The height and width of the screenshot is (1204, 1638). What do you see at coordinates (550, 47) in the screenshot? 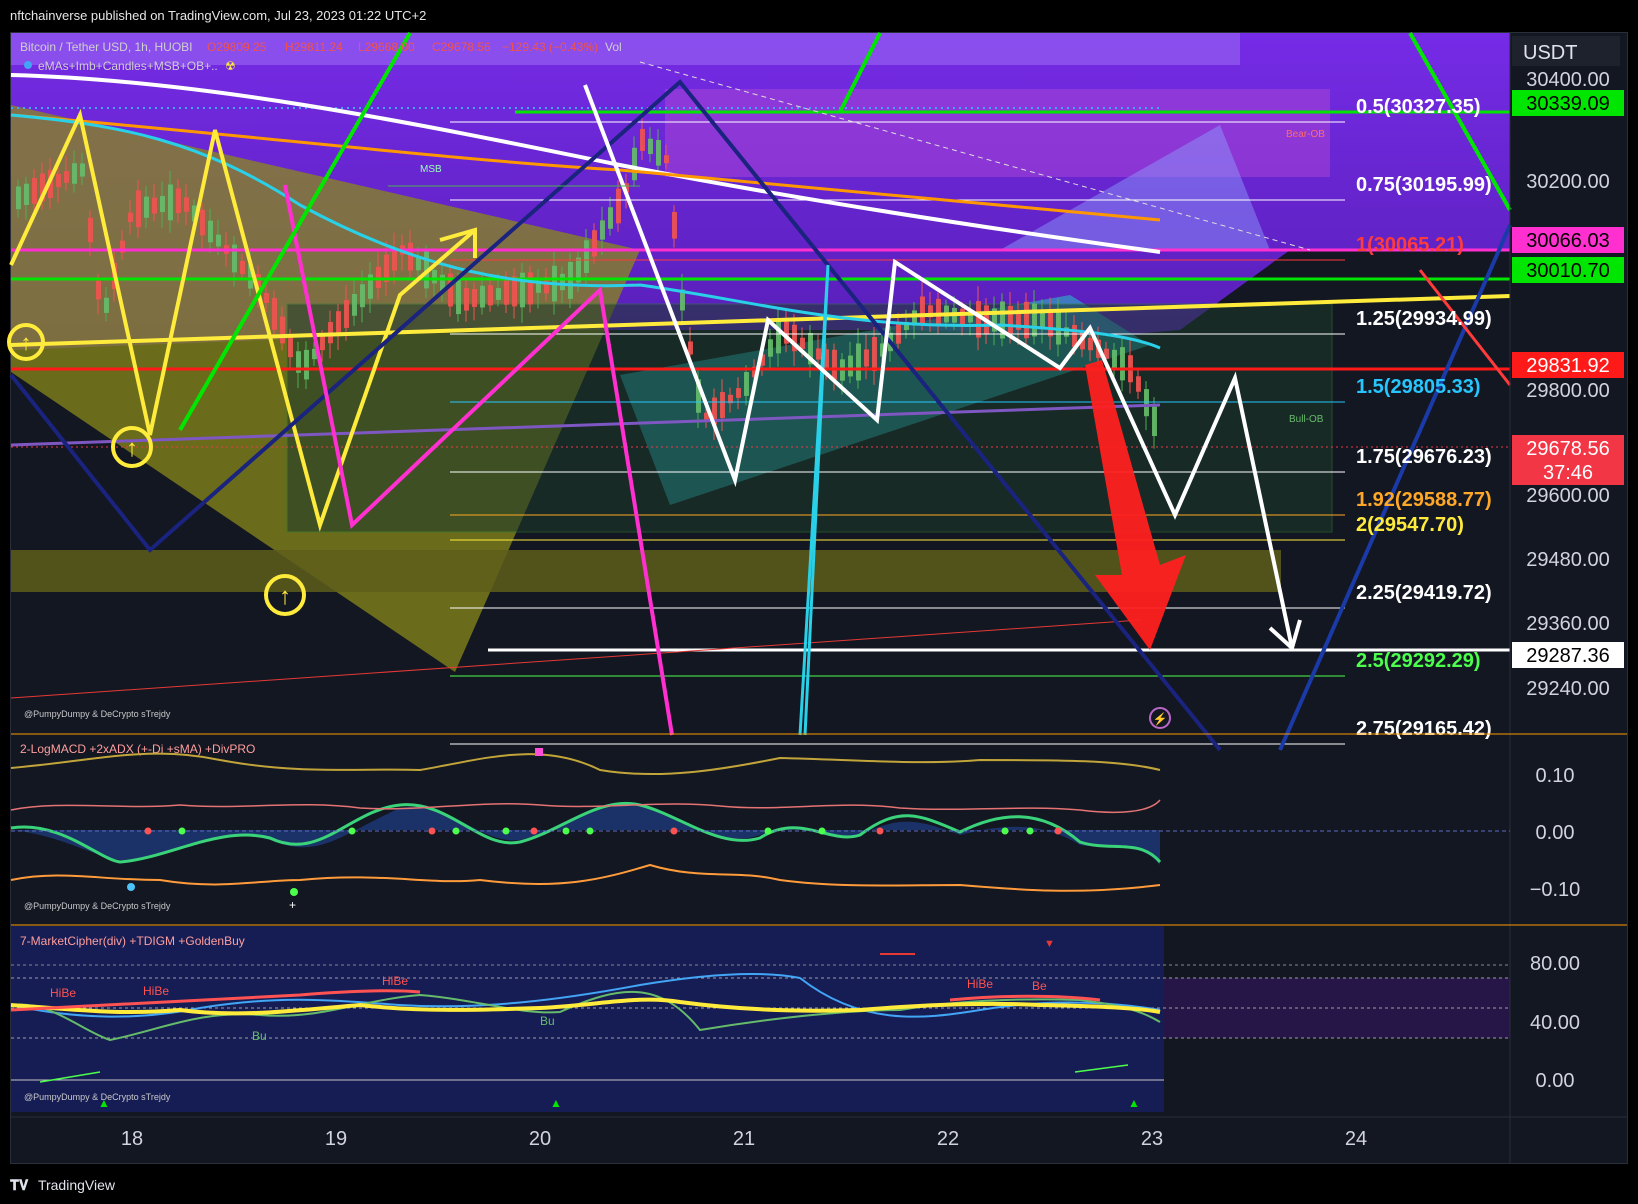
I see `ohlc-change: −129.43 (−0.43%)` at bounding box center [550, 47].